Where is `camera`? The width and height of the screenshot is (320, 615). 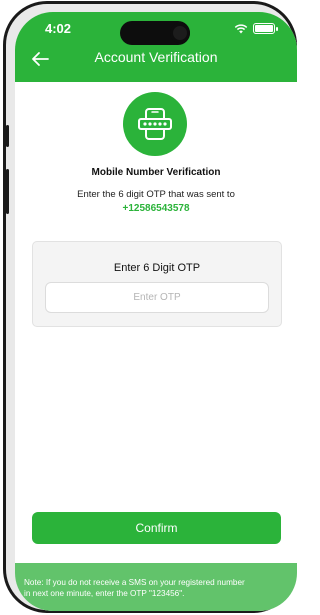
camera is located at coordinates (180, 33).